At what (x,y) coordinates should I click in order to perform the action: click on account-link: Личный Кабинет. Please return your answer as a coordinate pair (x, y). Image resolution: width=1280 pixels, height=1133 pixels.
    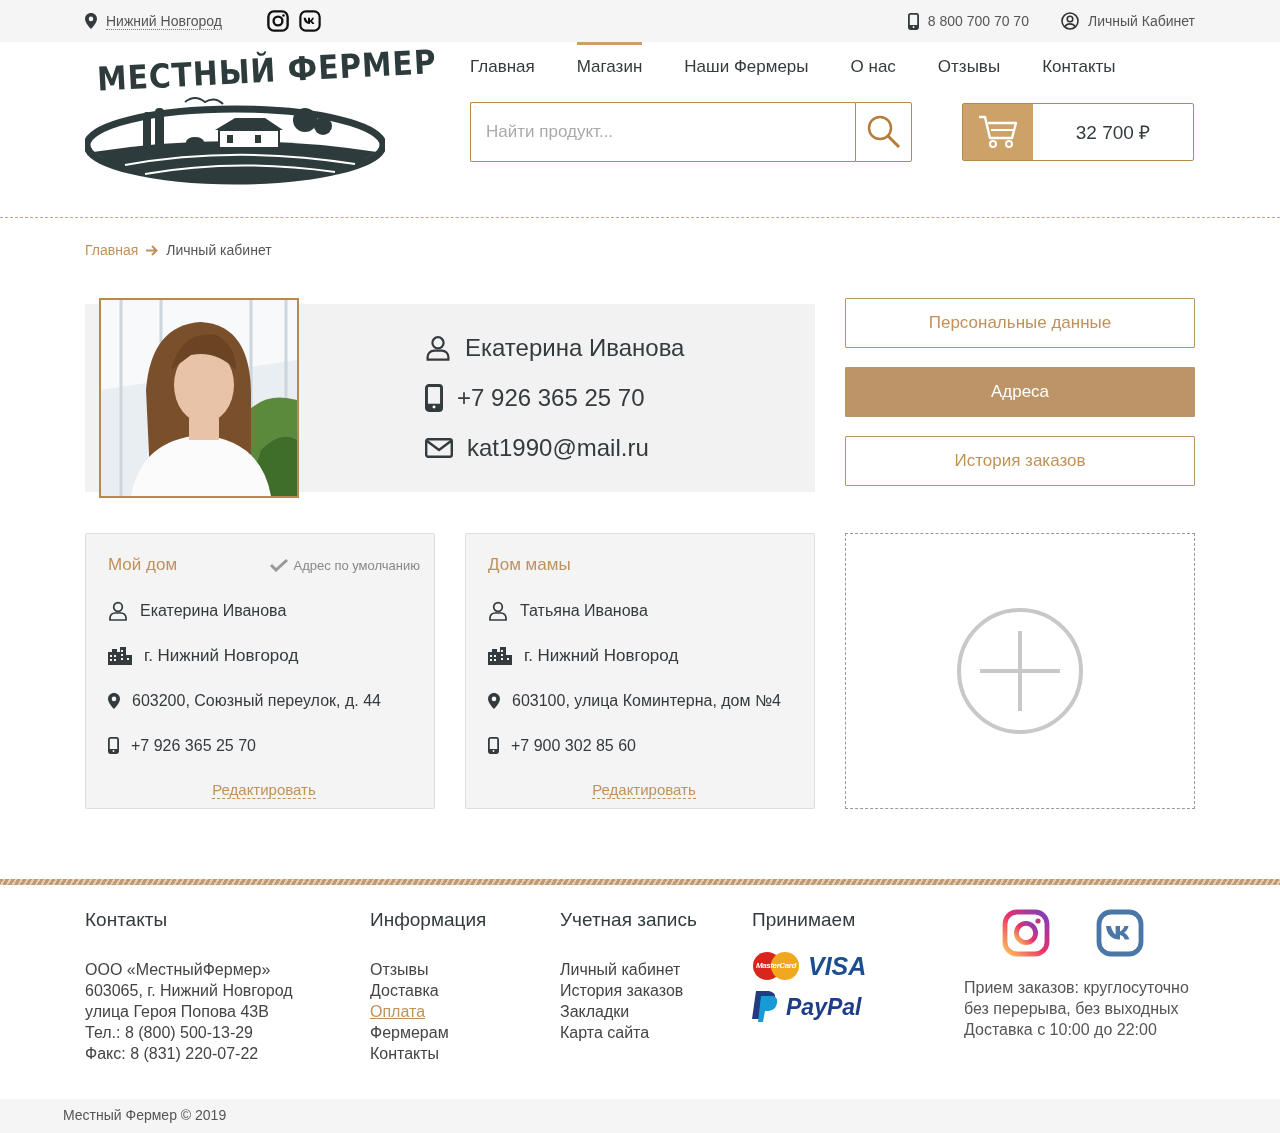
    Looking at the image, I should click on (1141, 21).